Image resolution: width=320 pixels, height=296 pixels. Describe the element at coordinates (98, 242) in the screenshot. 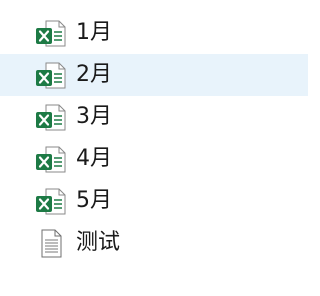

I see `file-name: 测试` at that location.